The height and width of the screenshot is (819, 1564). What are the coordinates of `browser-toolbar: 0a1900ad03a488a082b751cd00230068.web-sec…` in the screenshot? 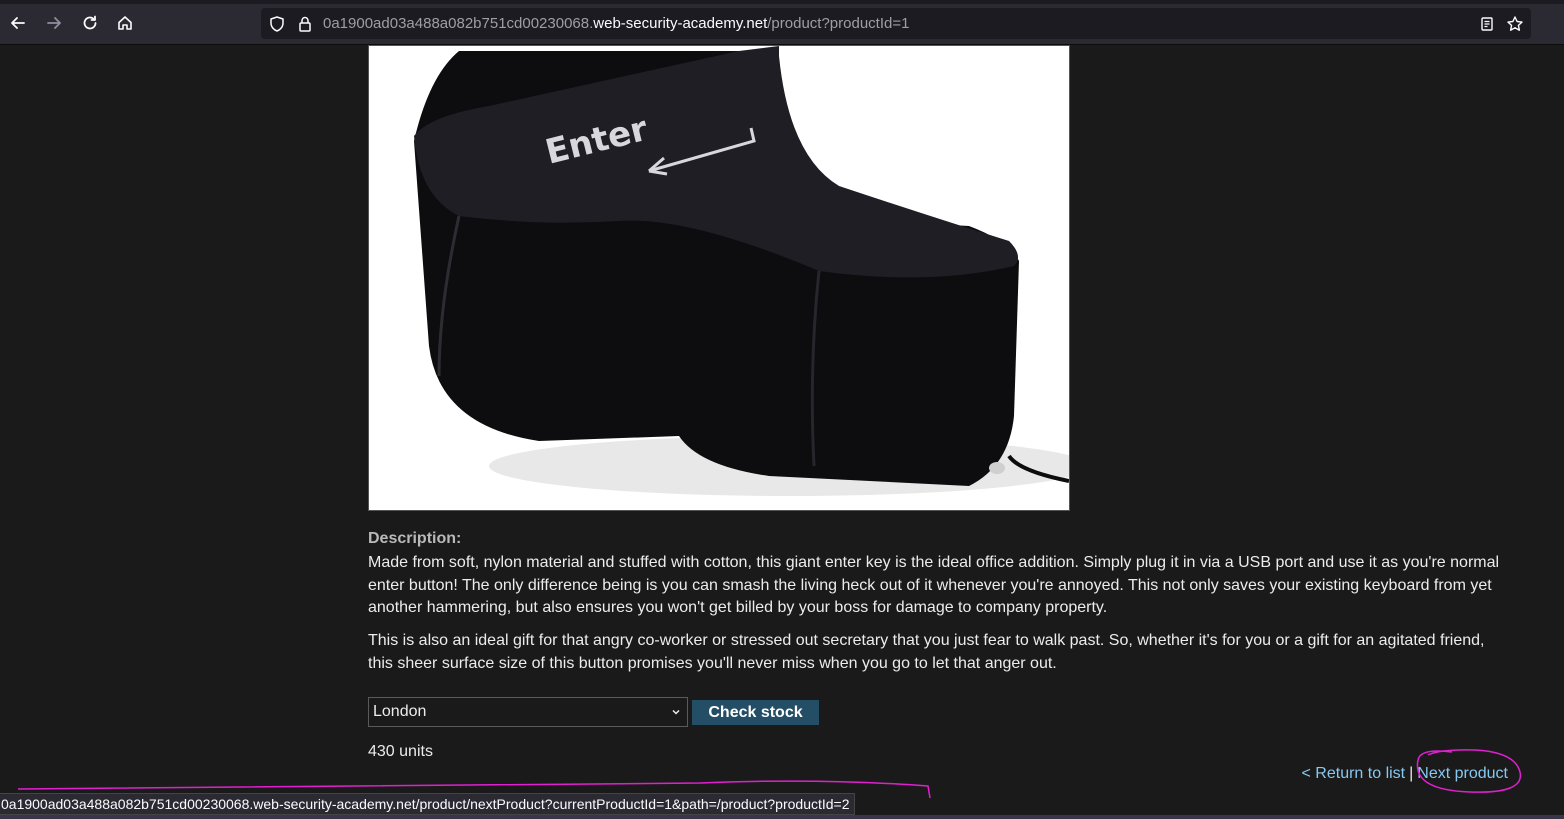 It's located at (782, 22).